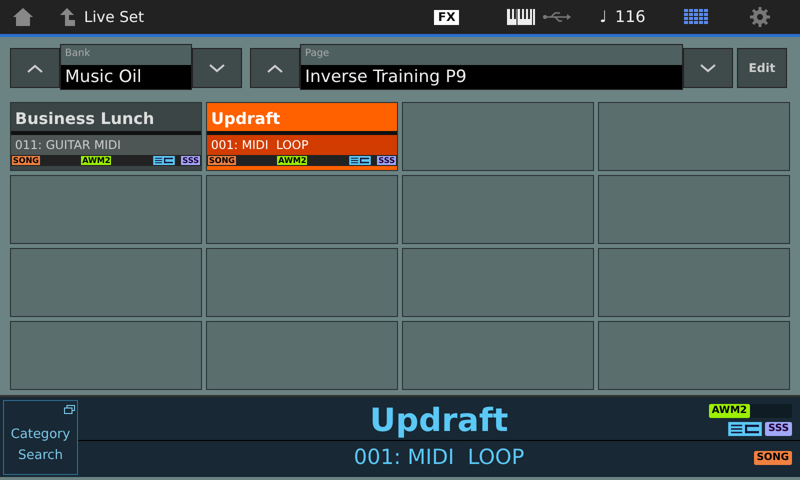 Image resolution: width=800 pixels, height=480 pixels. I want to click on note-icon: ♩, so click(603, 17).